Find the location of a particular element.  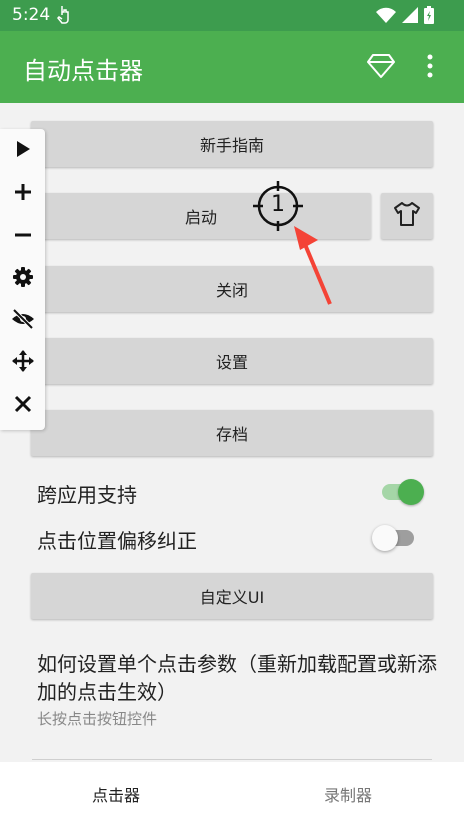

tab-recorder: 录制器 is located at coordinates (348, 793).